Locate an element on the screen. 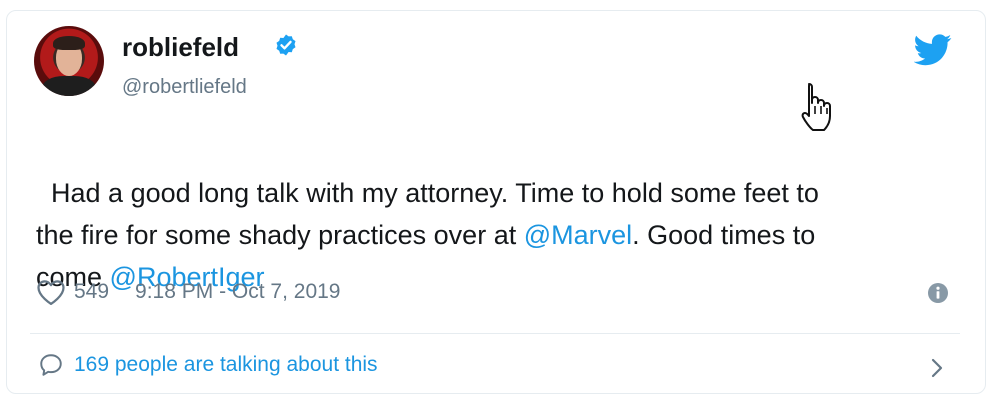 This screenshot has height=400, width=994. timestamp: 9:18 PM - Oct 7, 2019 is located at coordinates (237, 292).